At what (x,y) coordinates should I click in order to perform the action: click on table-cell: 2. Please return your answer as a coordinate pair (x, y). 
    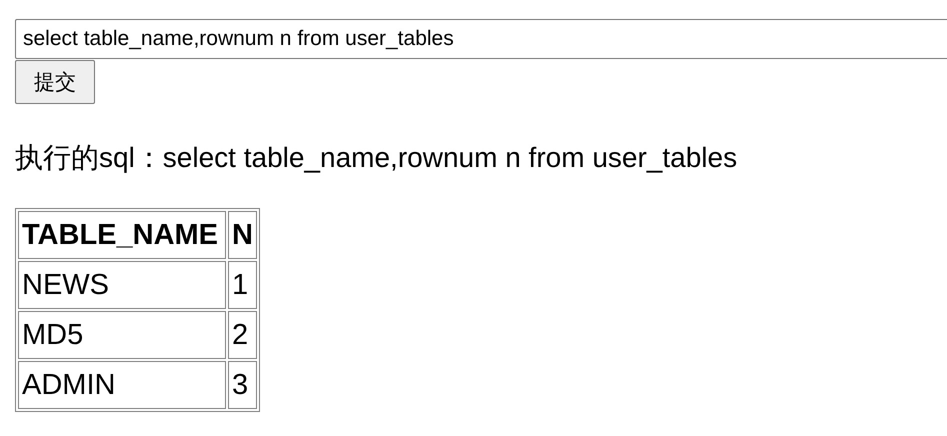
    Looking at the image, I should click on (242, 335).